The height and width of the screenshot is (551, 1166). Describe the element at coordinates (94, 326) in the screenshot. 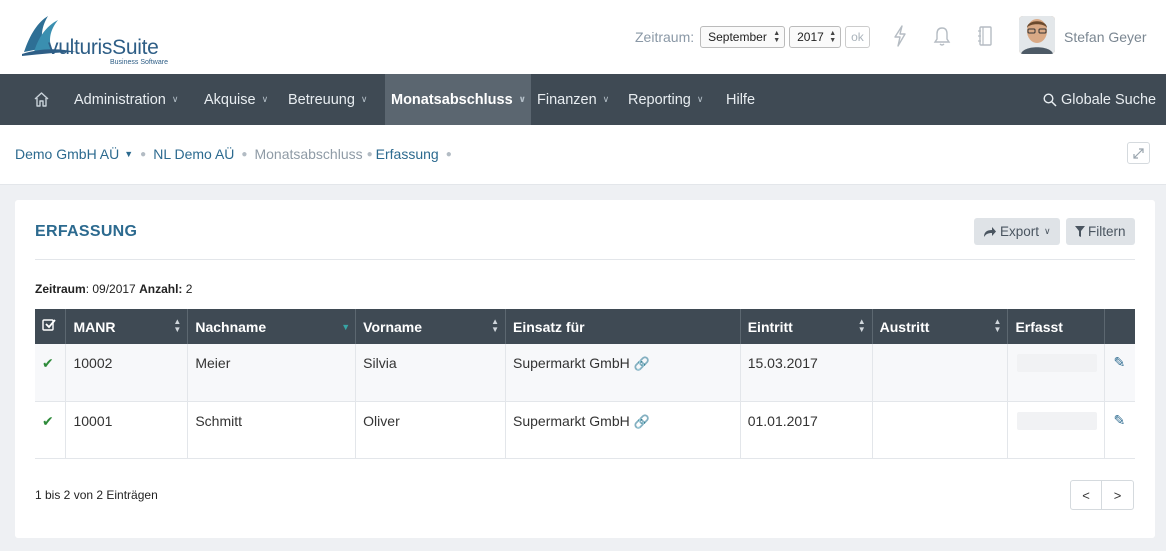

I see `column-label: MANR` at that location.